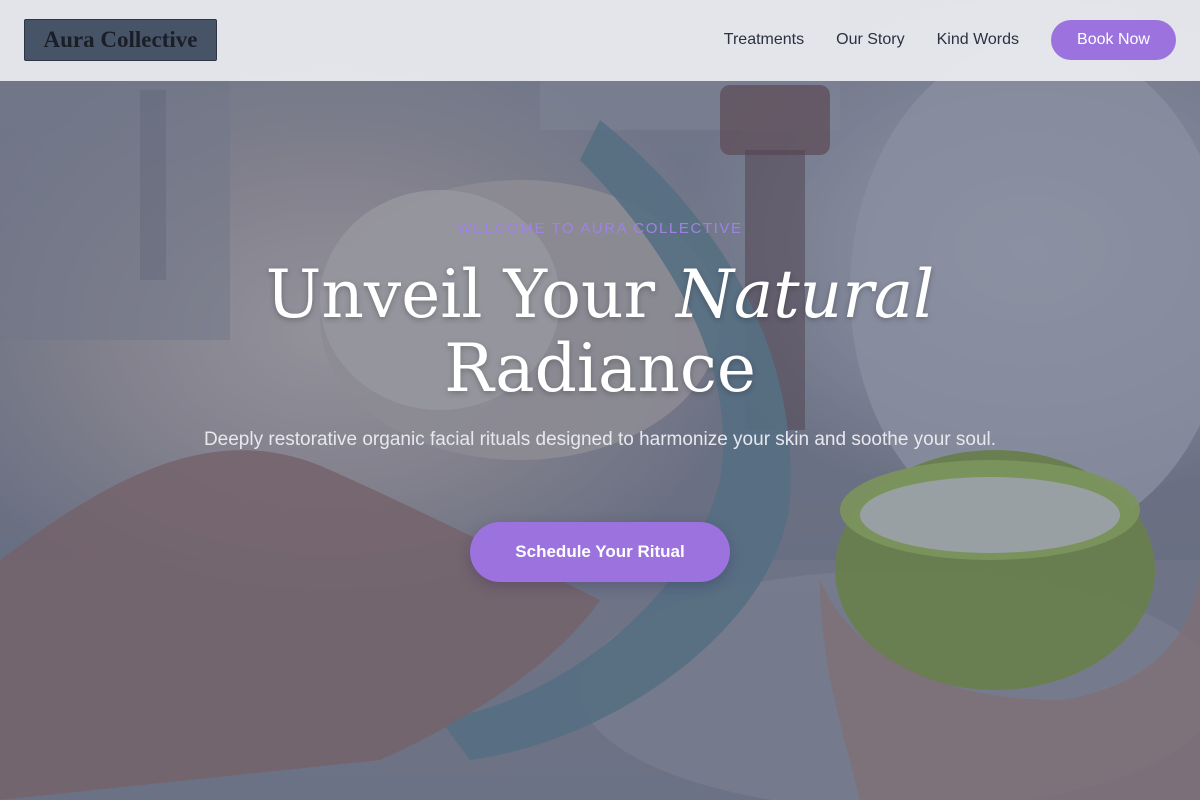  Describe the element at coordinates (471, 294) in the screenshot. I see `headline-text: Unveil Your` at that location.